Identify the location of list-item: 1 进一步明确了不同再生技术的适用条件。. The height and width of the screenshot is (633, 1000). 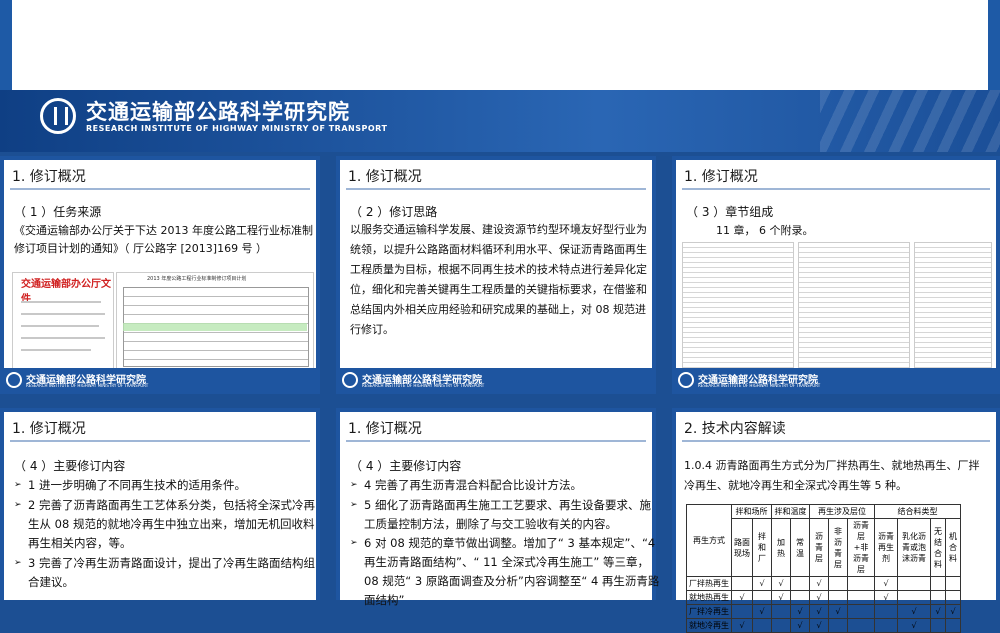
(169, 485).